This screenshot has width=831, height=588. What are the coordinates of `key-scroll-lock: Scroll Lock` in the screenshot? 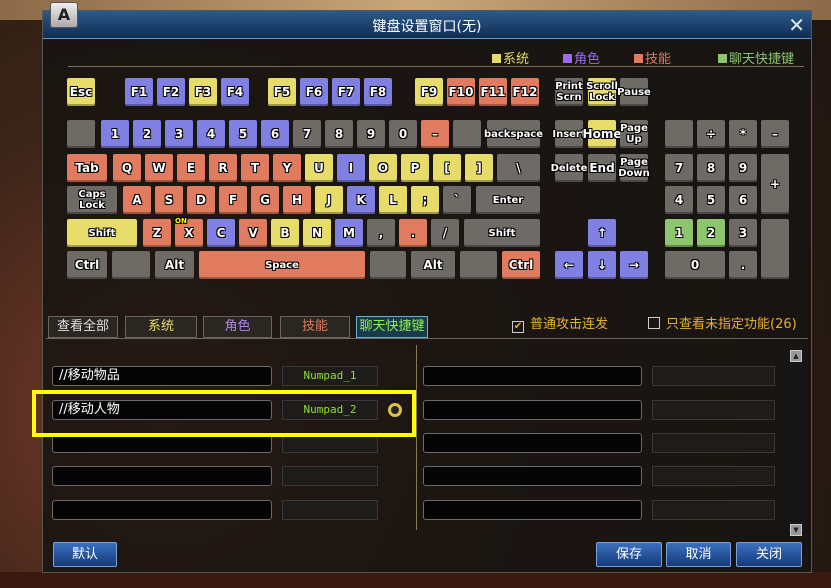 It's located at (602, 92).